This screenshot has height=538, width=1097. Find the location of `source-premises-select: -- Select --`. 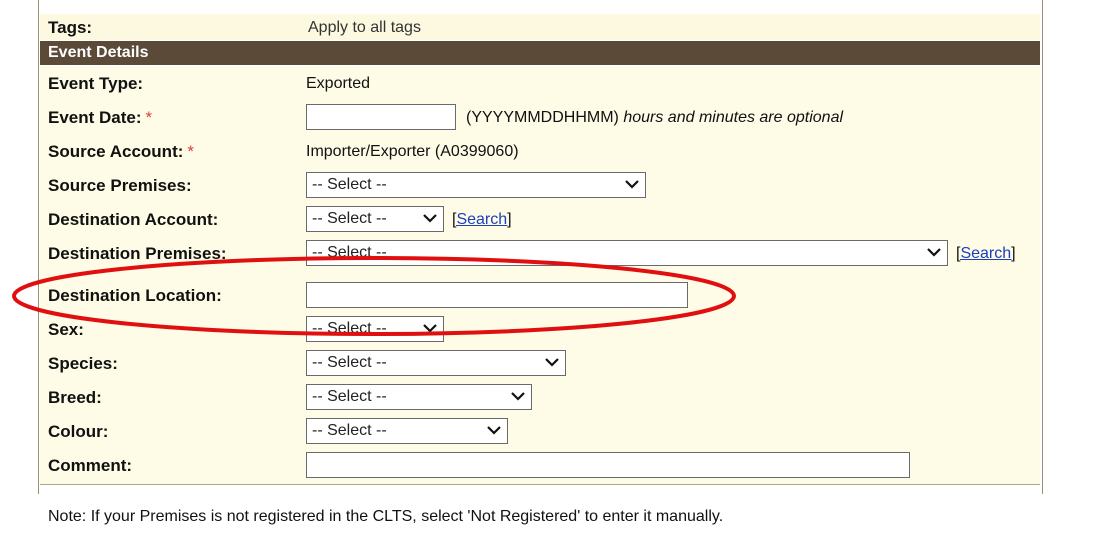

source-premises-select: -- Select -- is located at coordinates (476, 185).